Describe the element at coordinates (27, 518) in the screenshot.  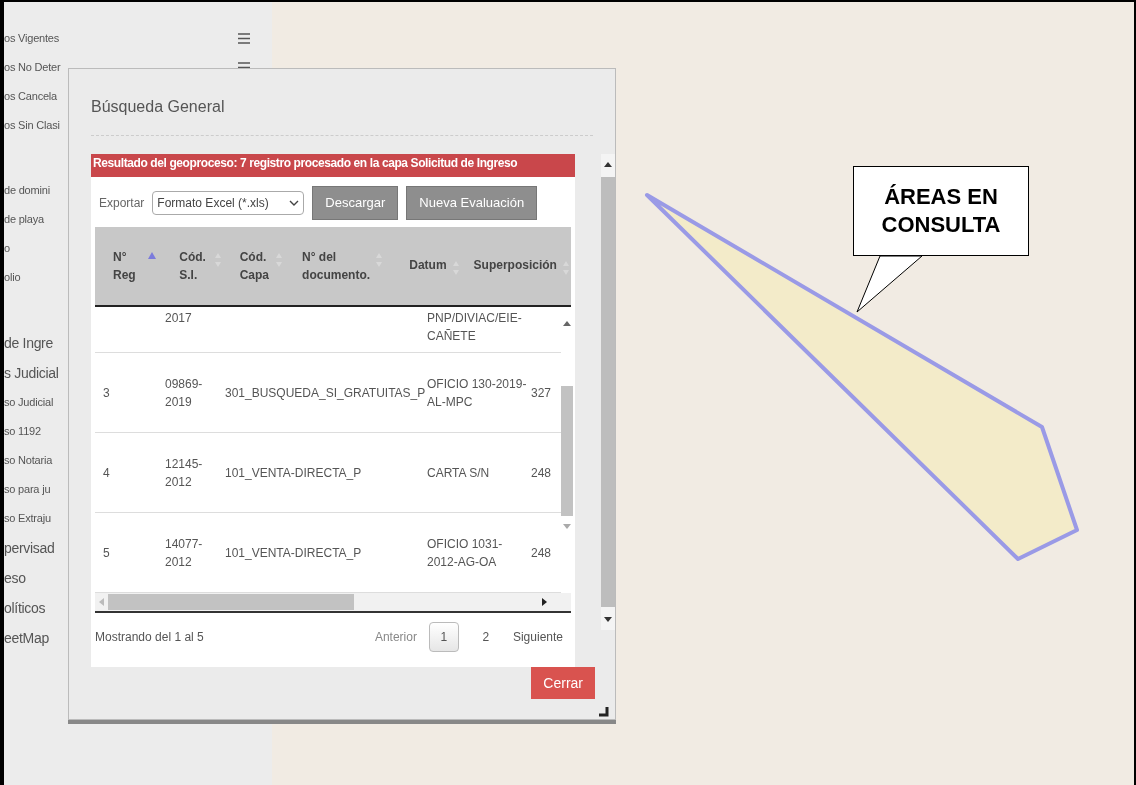
I see `sidebar-item: so Extraju` at that location.